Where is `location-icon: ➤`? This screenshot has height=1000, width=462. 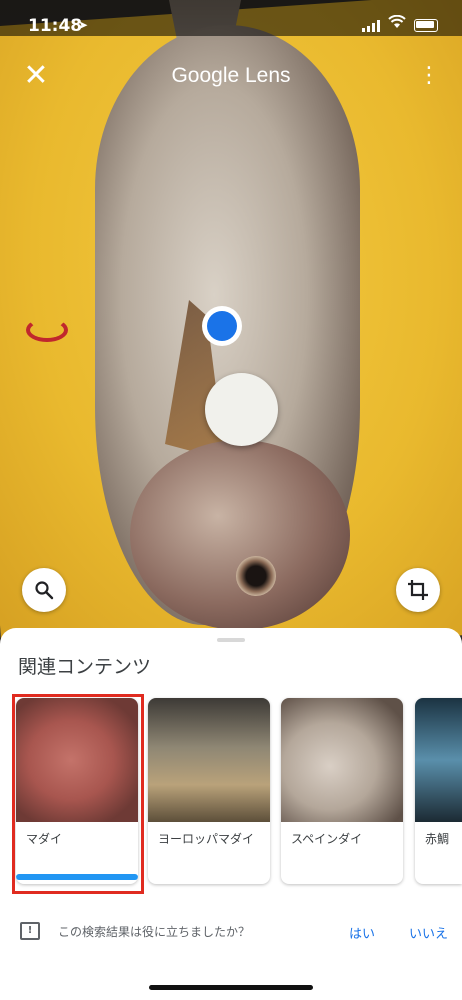 location-icon: ➤ is located at coordinates (83, 25).